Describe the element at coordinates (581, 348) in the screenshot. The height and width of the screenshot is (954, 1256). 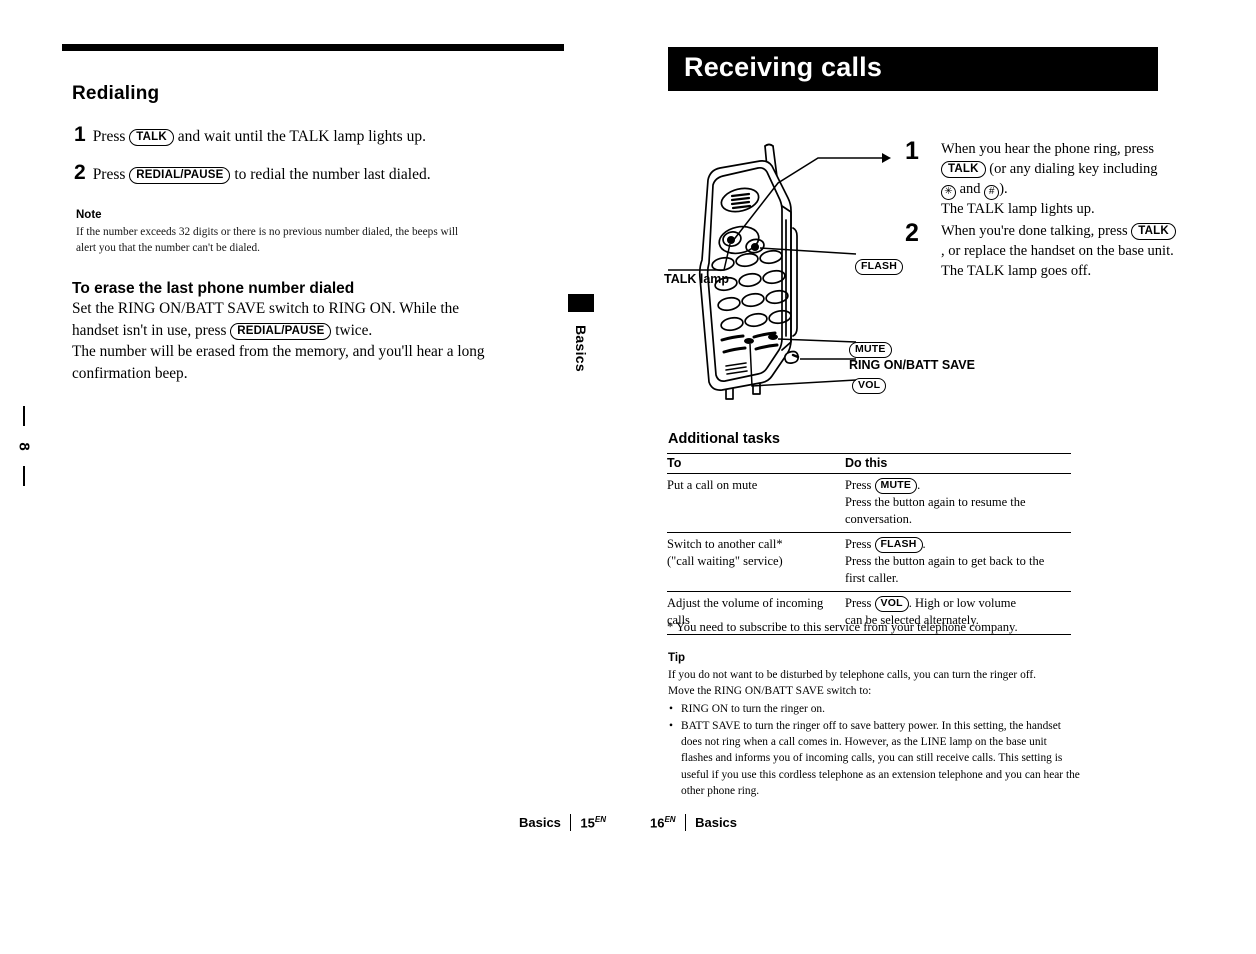
I see `thumb-tab-label: Basics` at that location.